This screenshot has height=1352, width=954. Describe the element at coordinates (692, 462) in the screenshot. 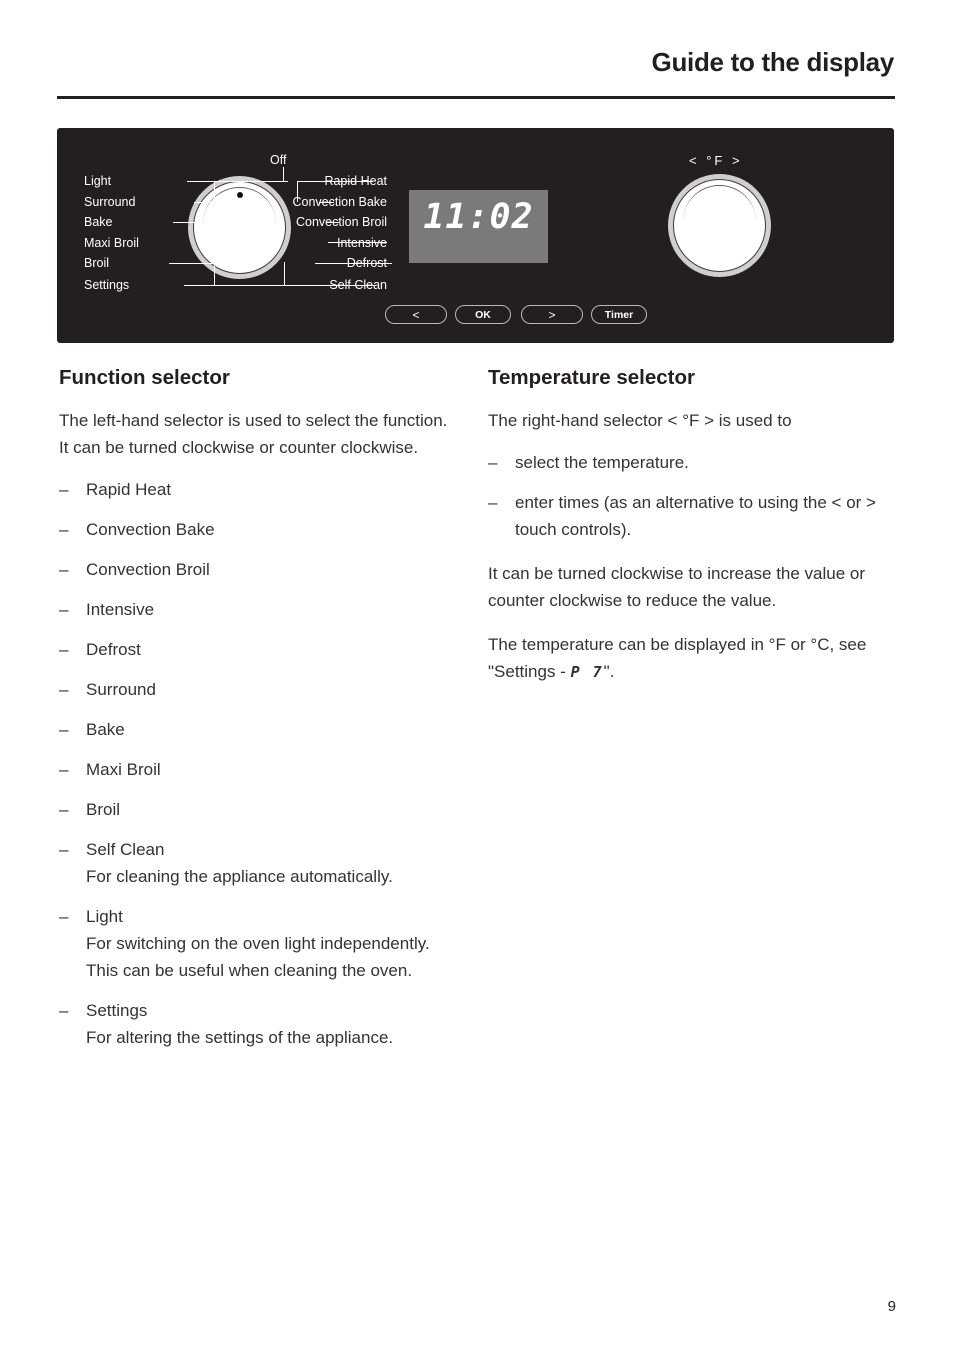

I see `list-item: – select the temperature.` at that location.